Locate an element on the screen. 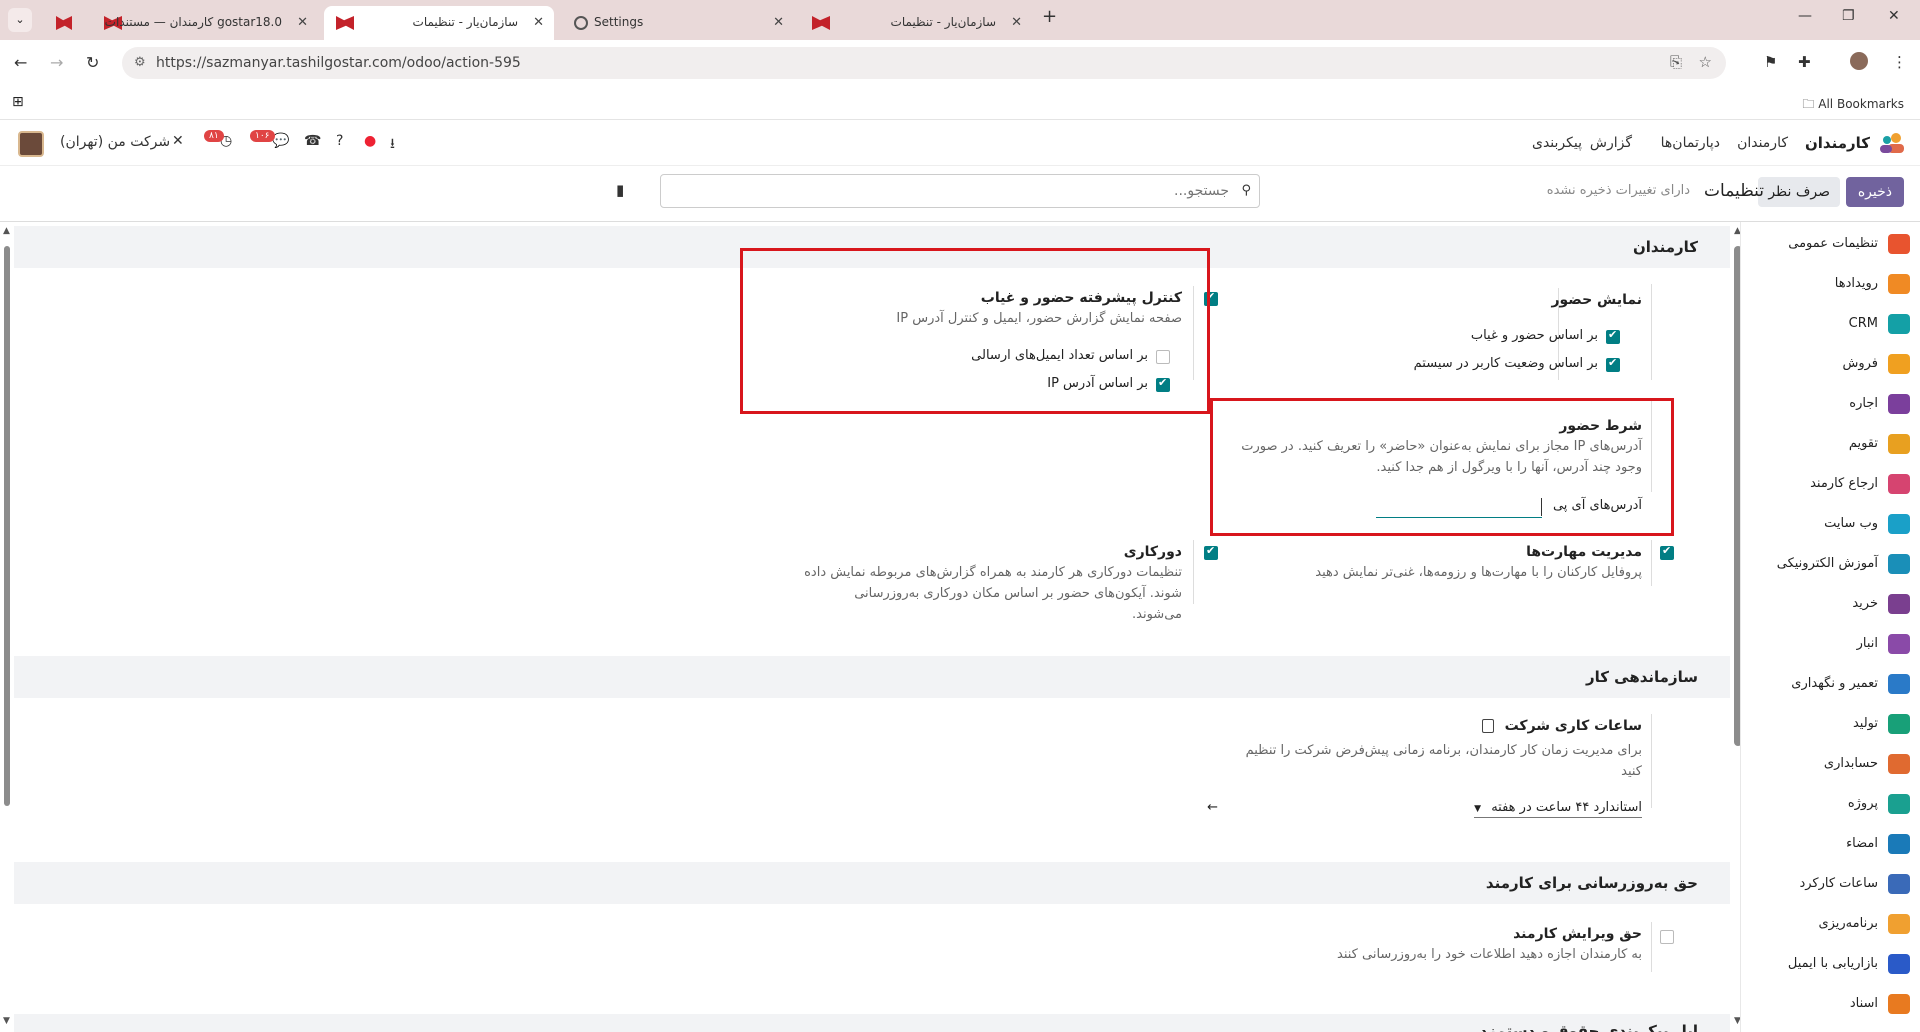 This screenshot has width=1920, height=1032. recording-icon: ● is located at coordinates (370, 141).